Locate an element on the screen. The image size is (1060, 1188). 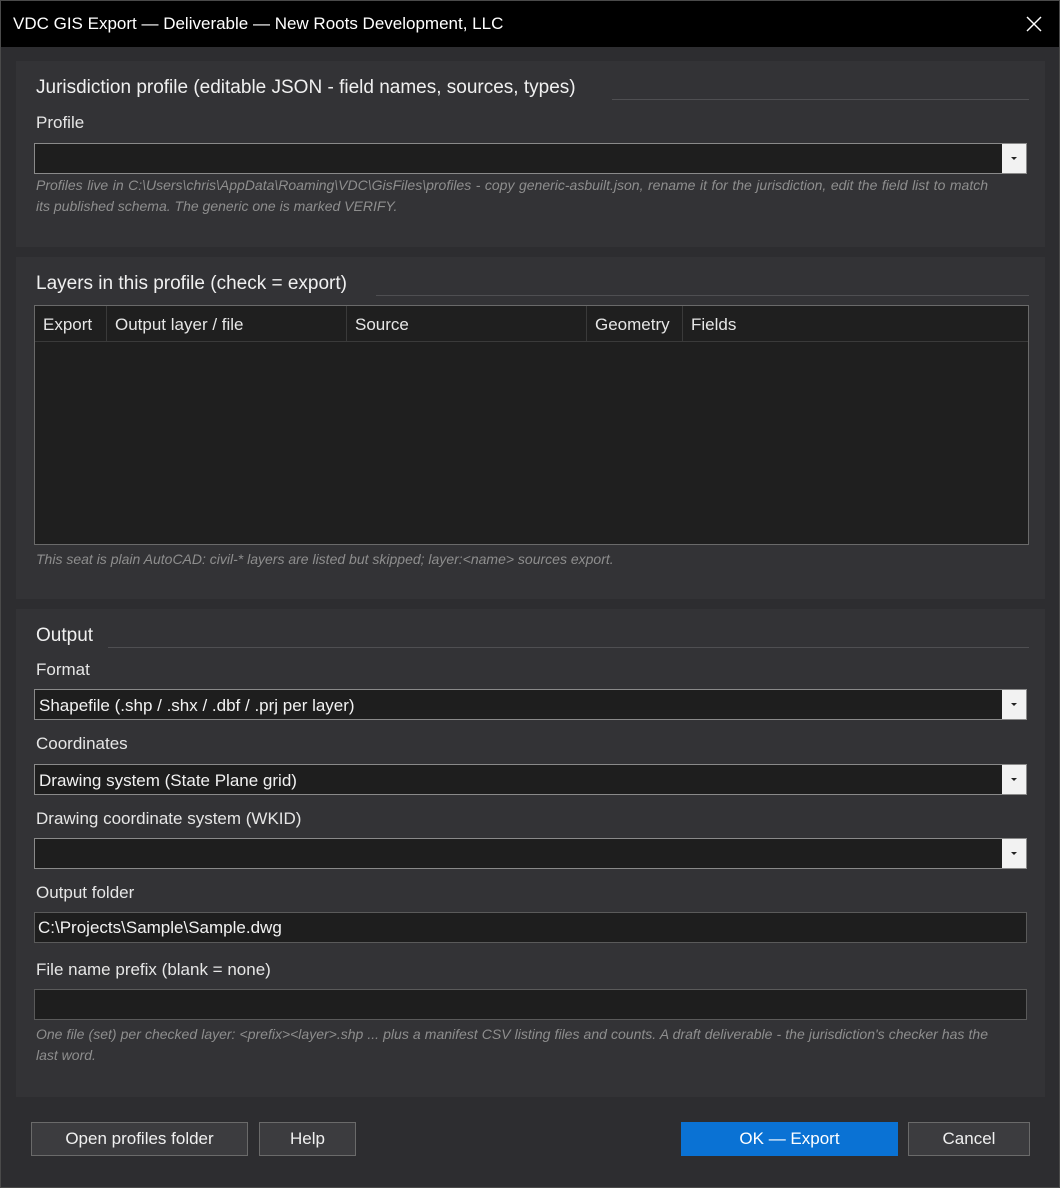
coordinates-label: Coordinates is located at coordinates (82, 743).